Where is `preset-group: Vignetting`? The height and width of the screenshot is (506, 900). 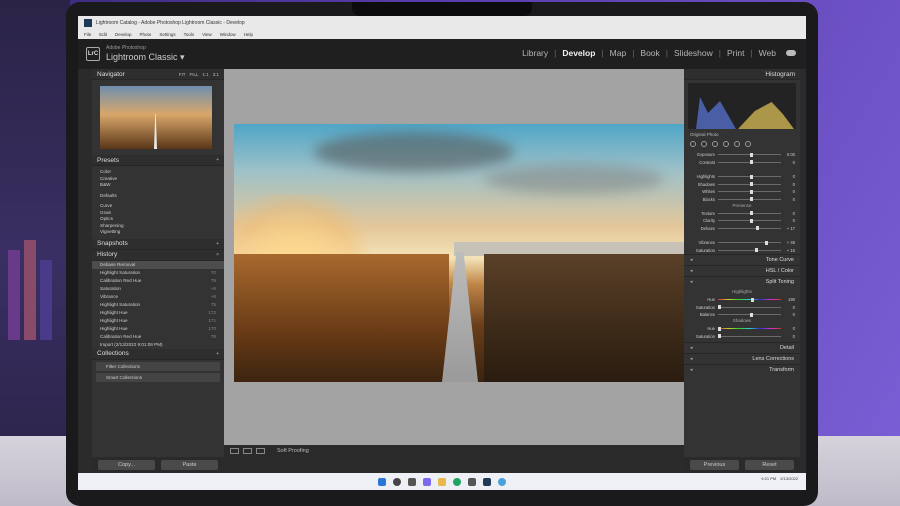 preset-group: Vignetting is located at coordinates (158, 232).